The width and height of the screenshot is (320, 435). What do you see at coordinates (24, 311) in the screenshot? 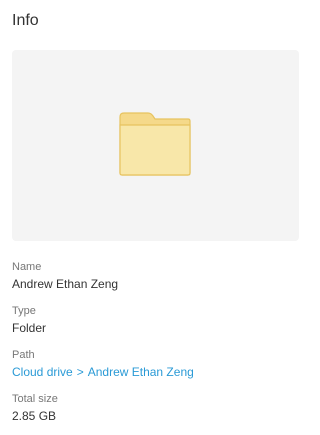
I see `type-label: Type` at bounding box center [24, 311].